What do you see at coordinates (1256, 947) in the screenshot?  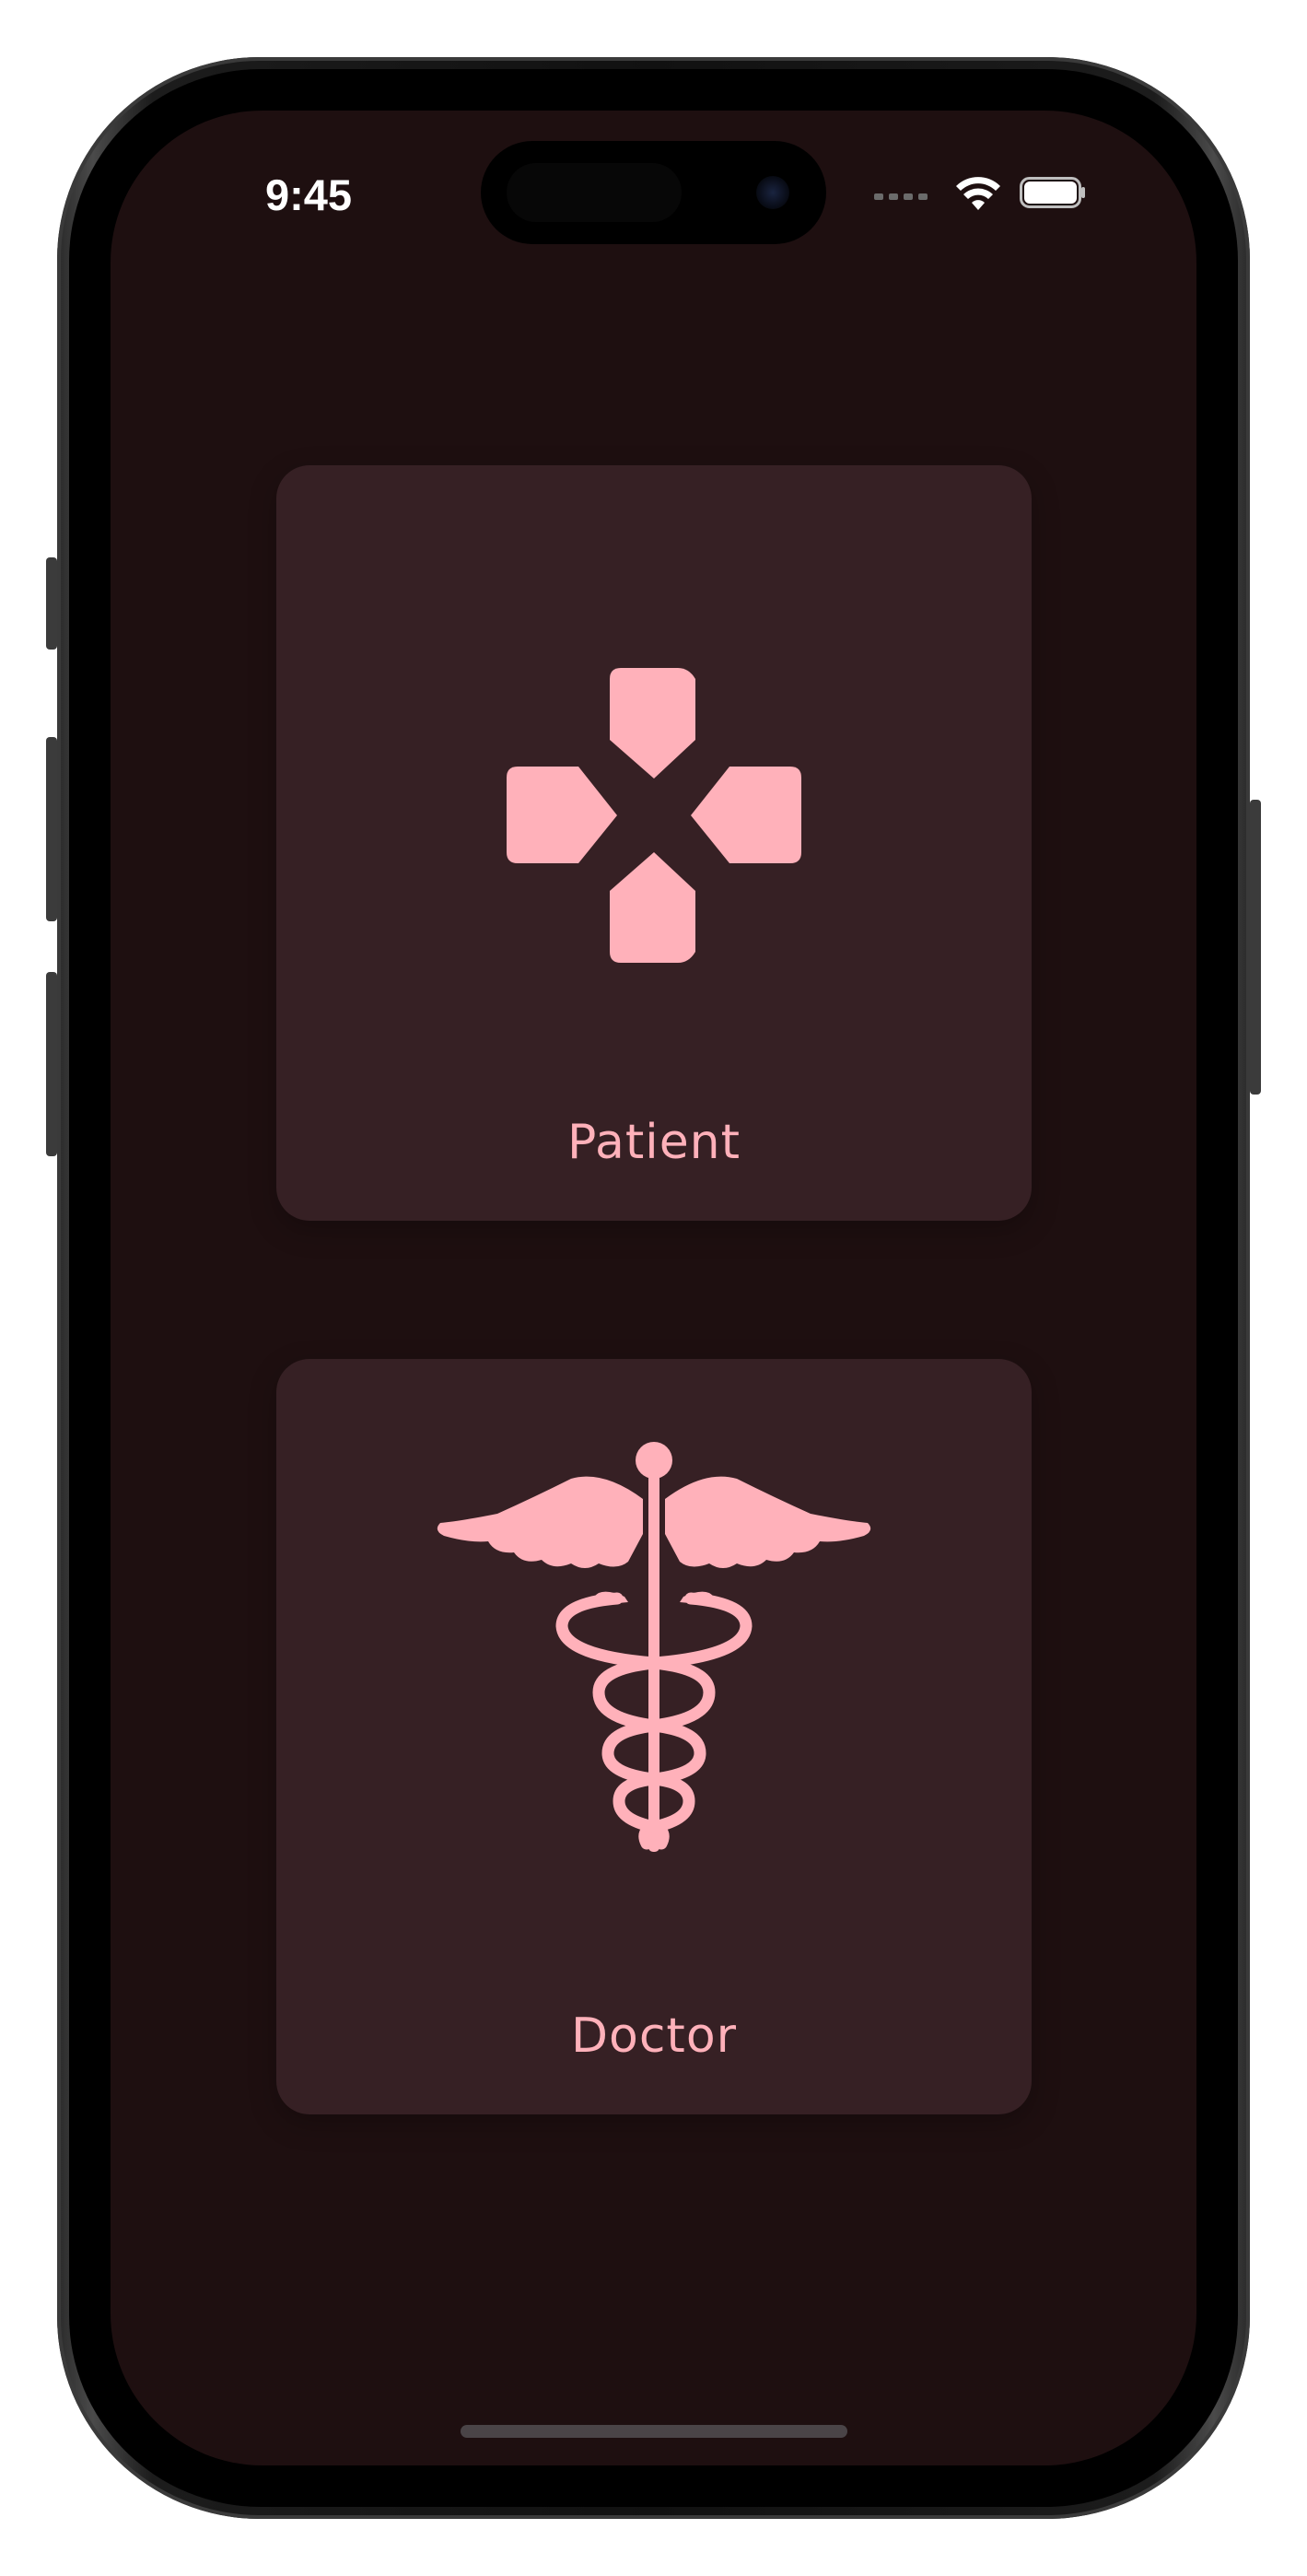 I see `power-button` at bounding box center [1256, 947].